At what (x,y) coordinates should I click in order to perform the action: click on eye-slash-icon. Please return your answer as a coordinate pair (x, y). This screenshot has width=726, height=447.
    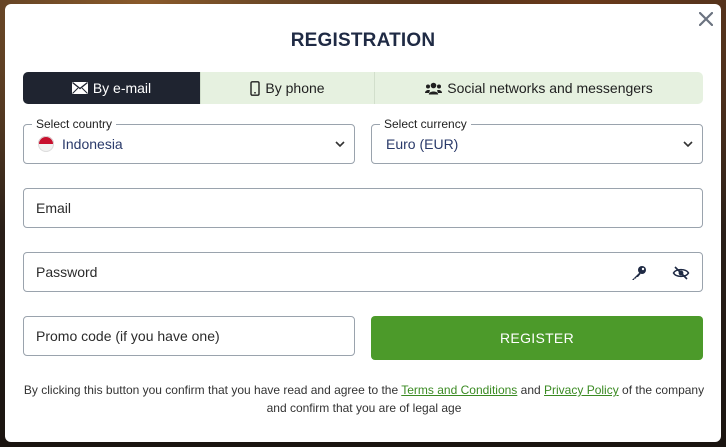
    Looking at the image, I should click on (681, 273).